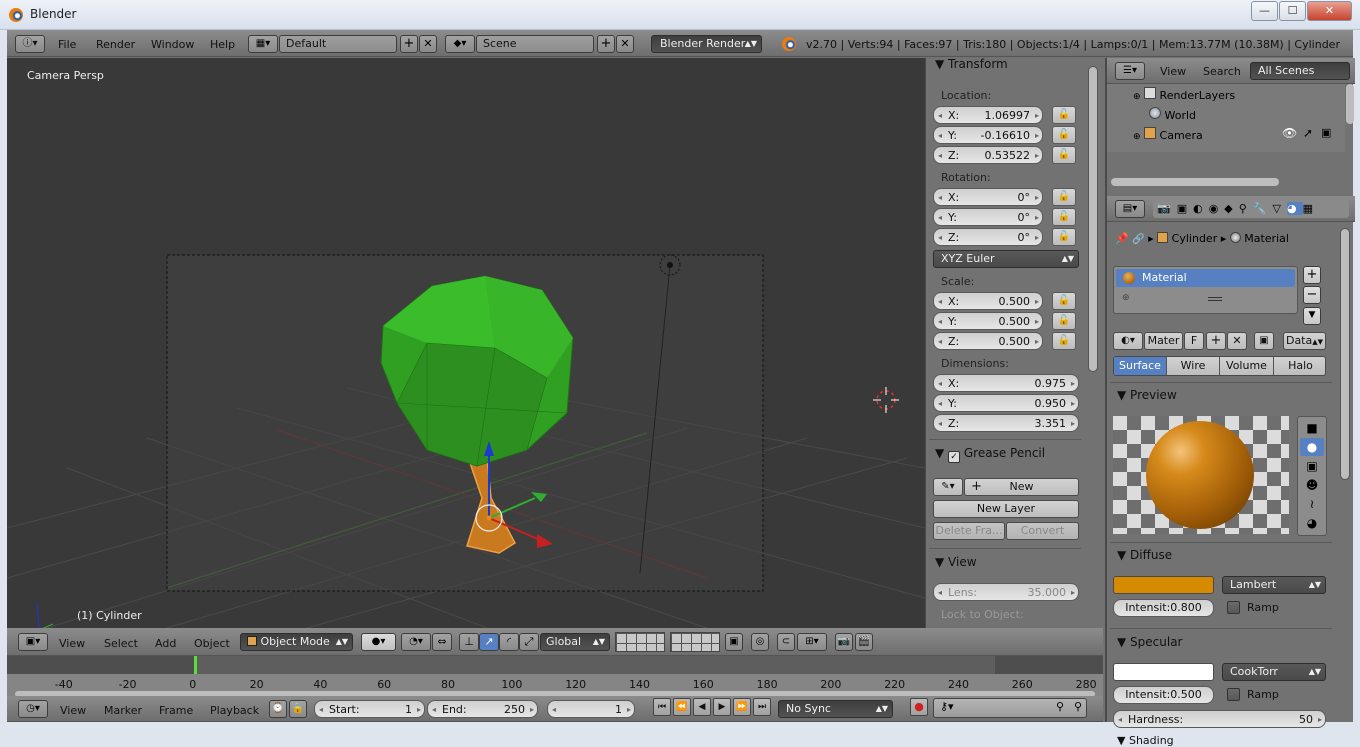 The image size is (1360, 747). What do you see at coordinates (1215, 299) in the screenshot?
I see `list-resize-handle` at bounding box center [1215, 299].